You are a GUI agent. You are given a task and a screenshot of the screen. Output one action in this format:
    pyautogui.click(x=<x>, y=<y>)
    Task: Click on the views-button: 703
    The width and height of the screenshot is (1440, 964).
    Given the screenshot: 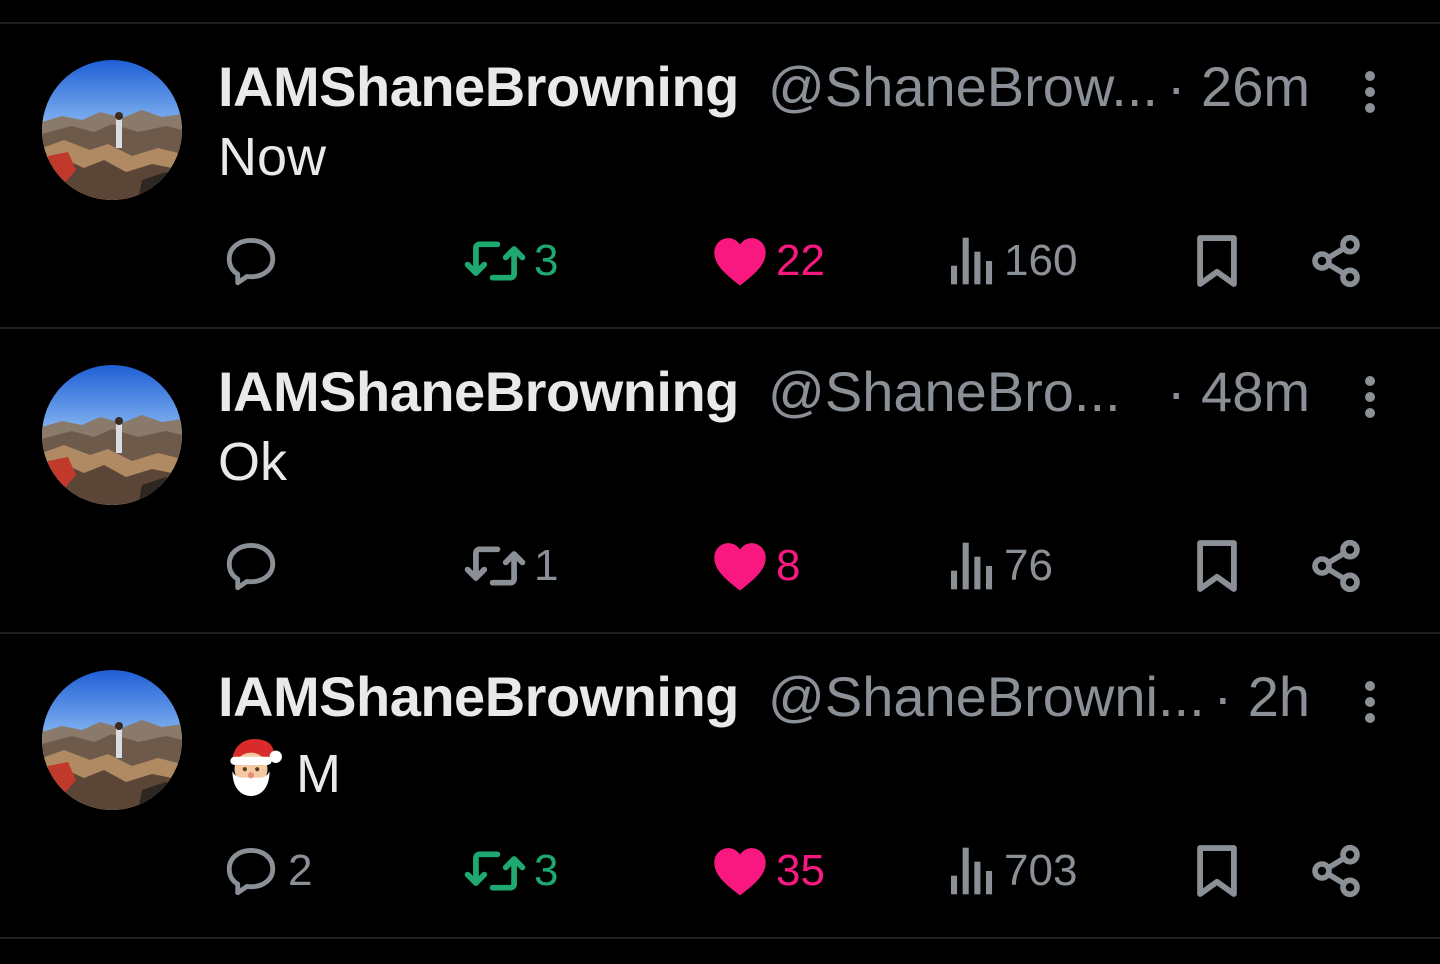 What is the action you would take?
    pyautogui.click(x=1012, y=871)
    